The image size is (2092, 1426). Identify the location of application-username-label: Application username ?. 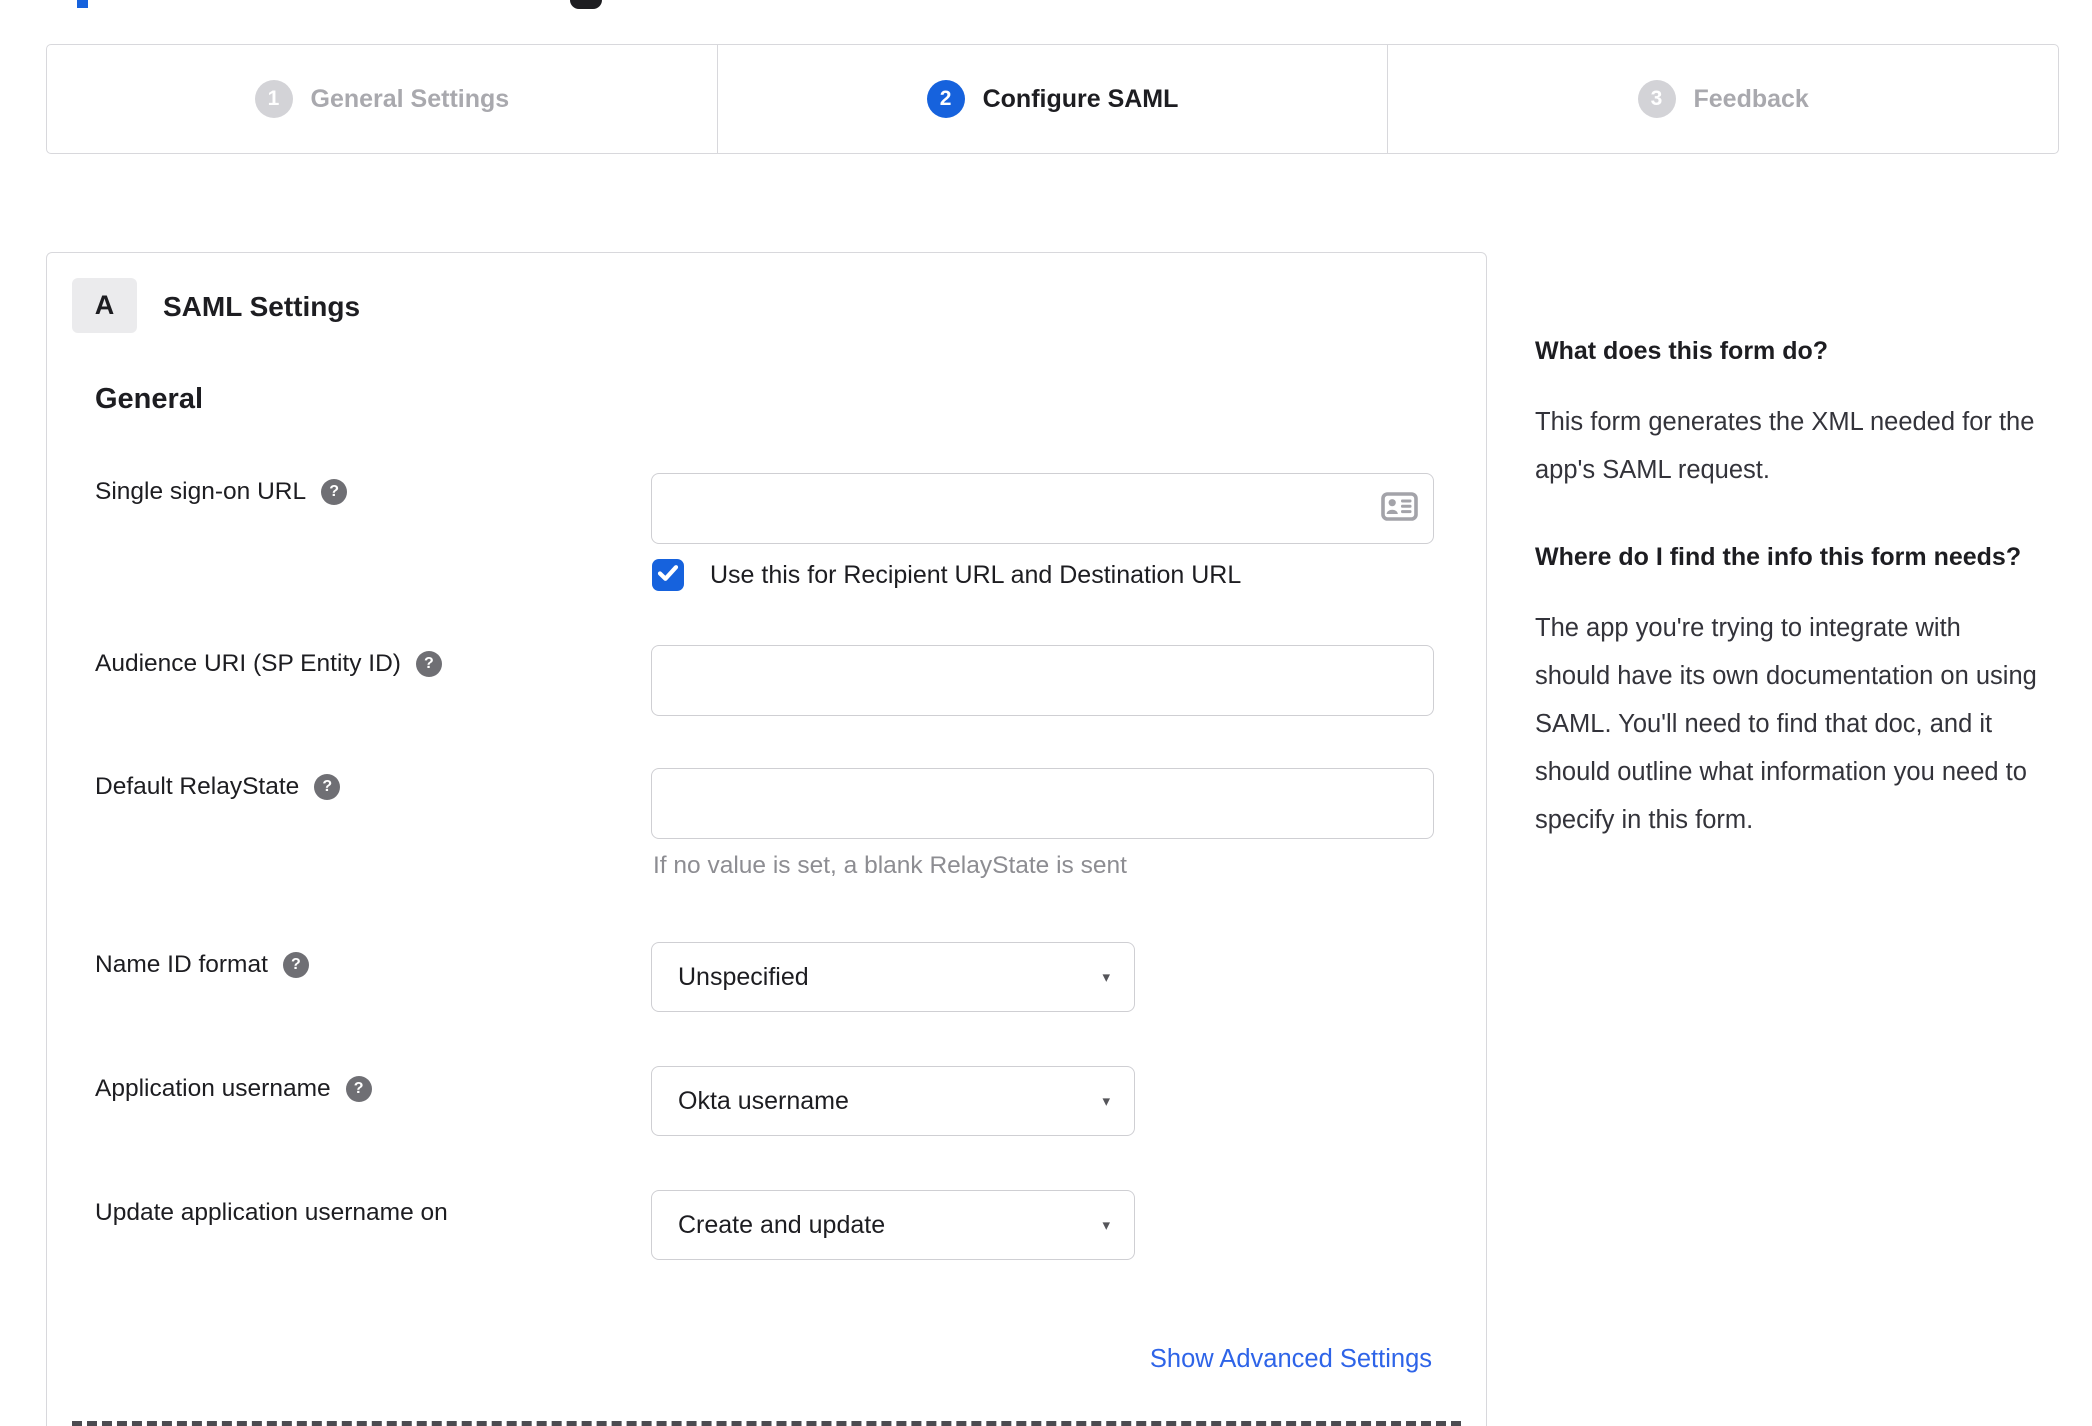
(233, 1089).